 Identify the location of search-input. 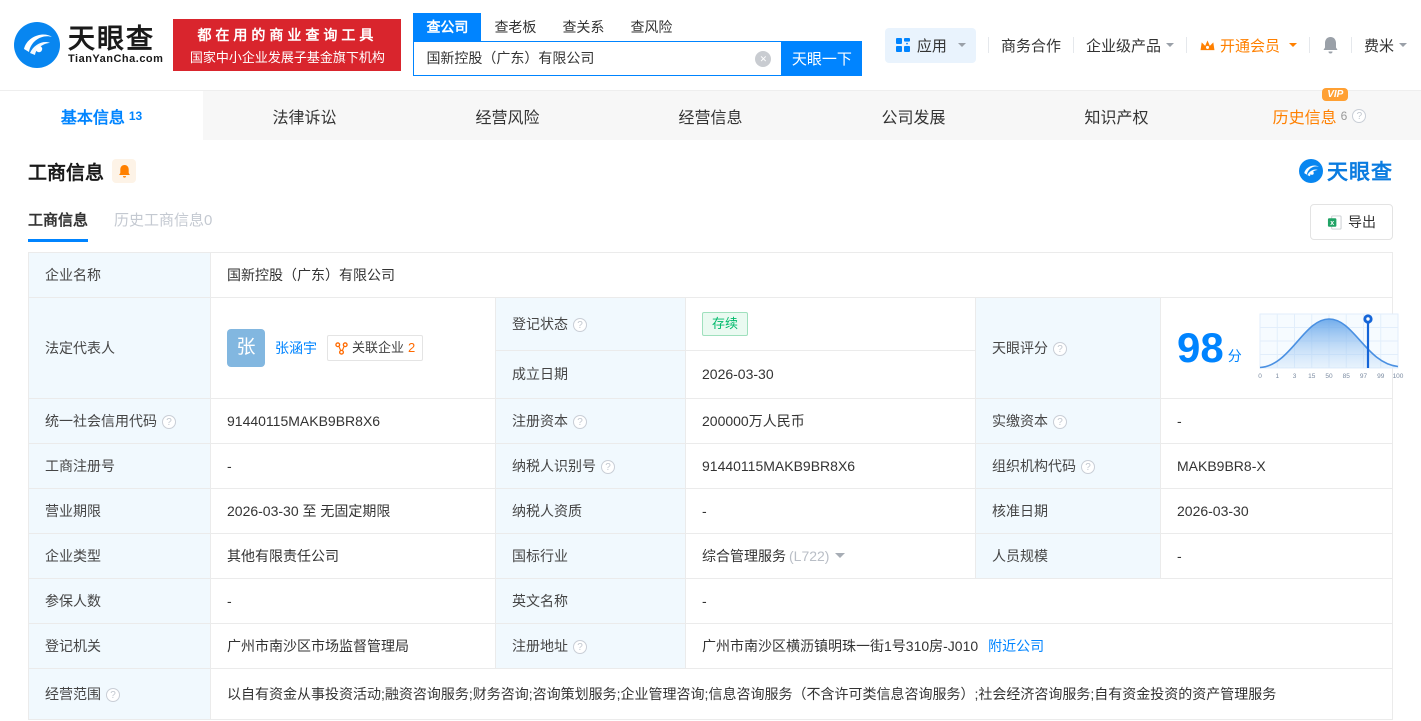
(597, 58).